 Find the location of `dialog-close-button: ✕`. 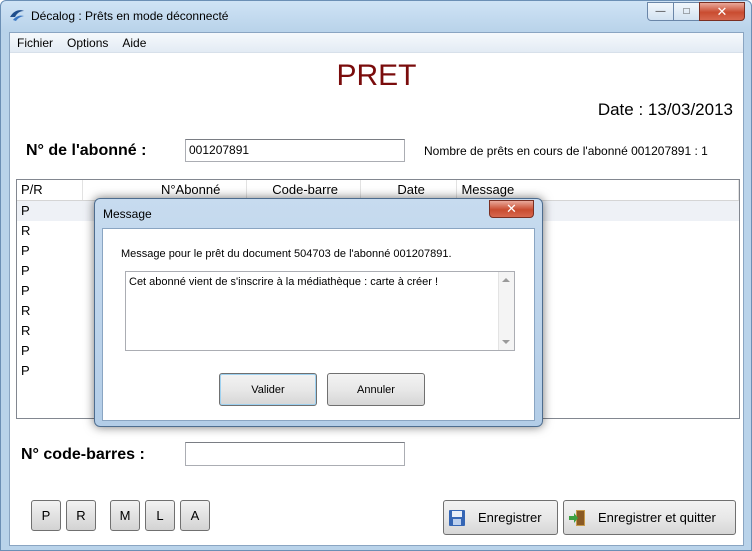

dialog-close-button: ✕ is located at coordinates (511, 209).